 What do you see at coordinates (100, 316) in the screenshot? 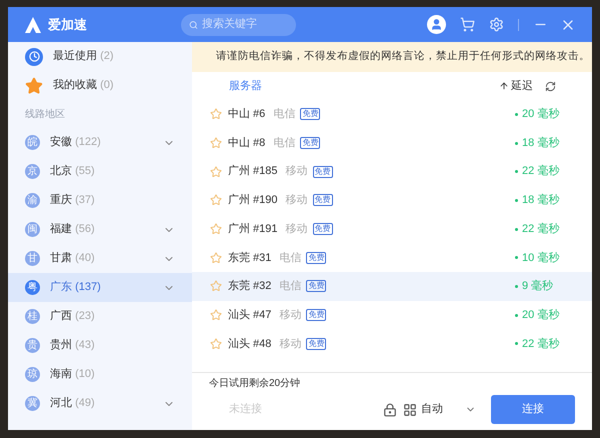
I see `region-item: 桂 广西 (23)` at bounding box center [100, 316].